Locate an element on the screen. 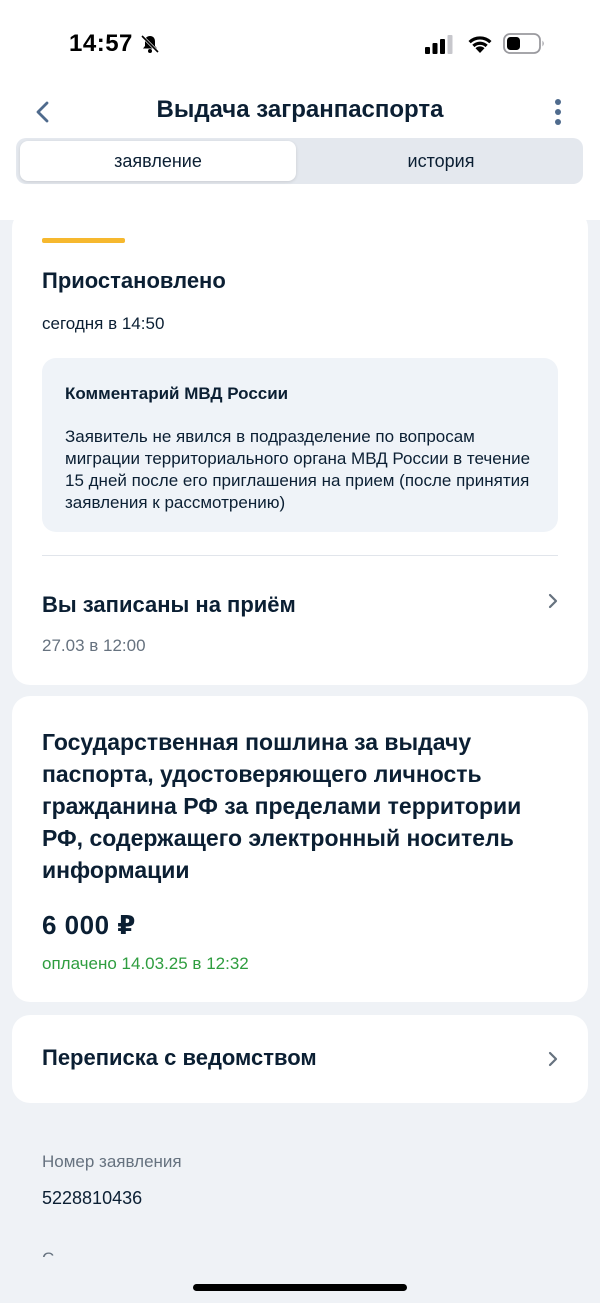 Image resolution: width=600 pixels, height=1303 pixels. application-number-value: 5228810436 is located at coordinates (92, 1198).